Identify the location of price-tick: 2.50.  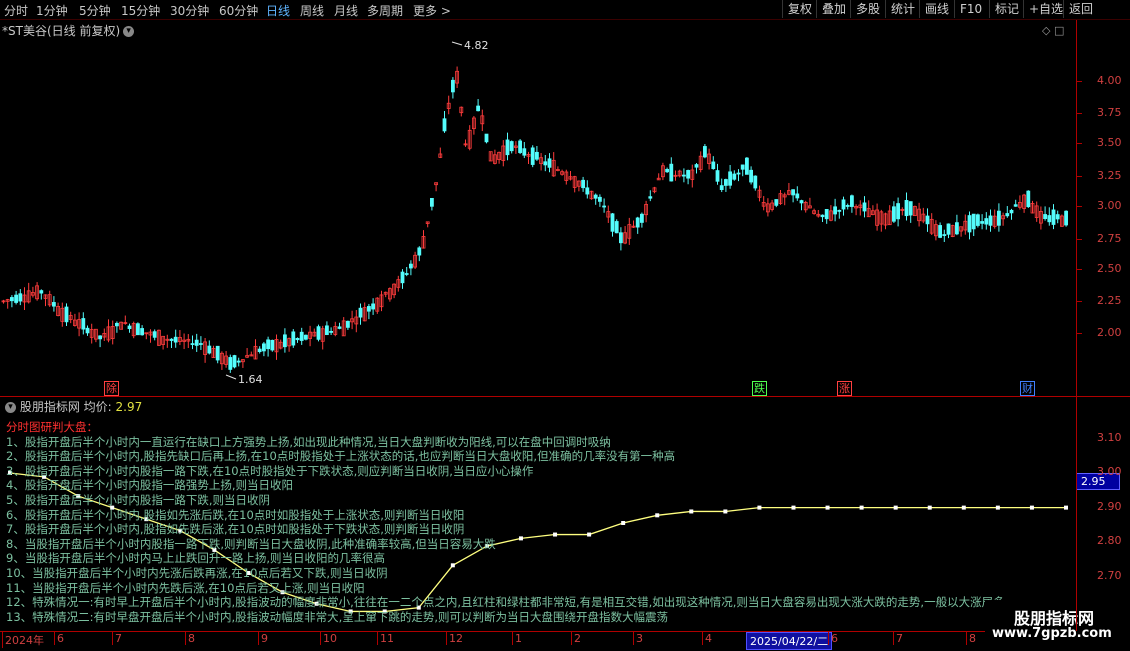
(1109, 268).